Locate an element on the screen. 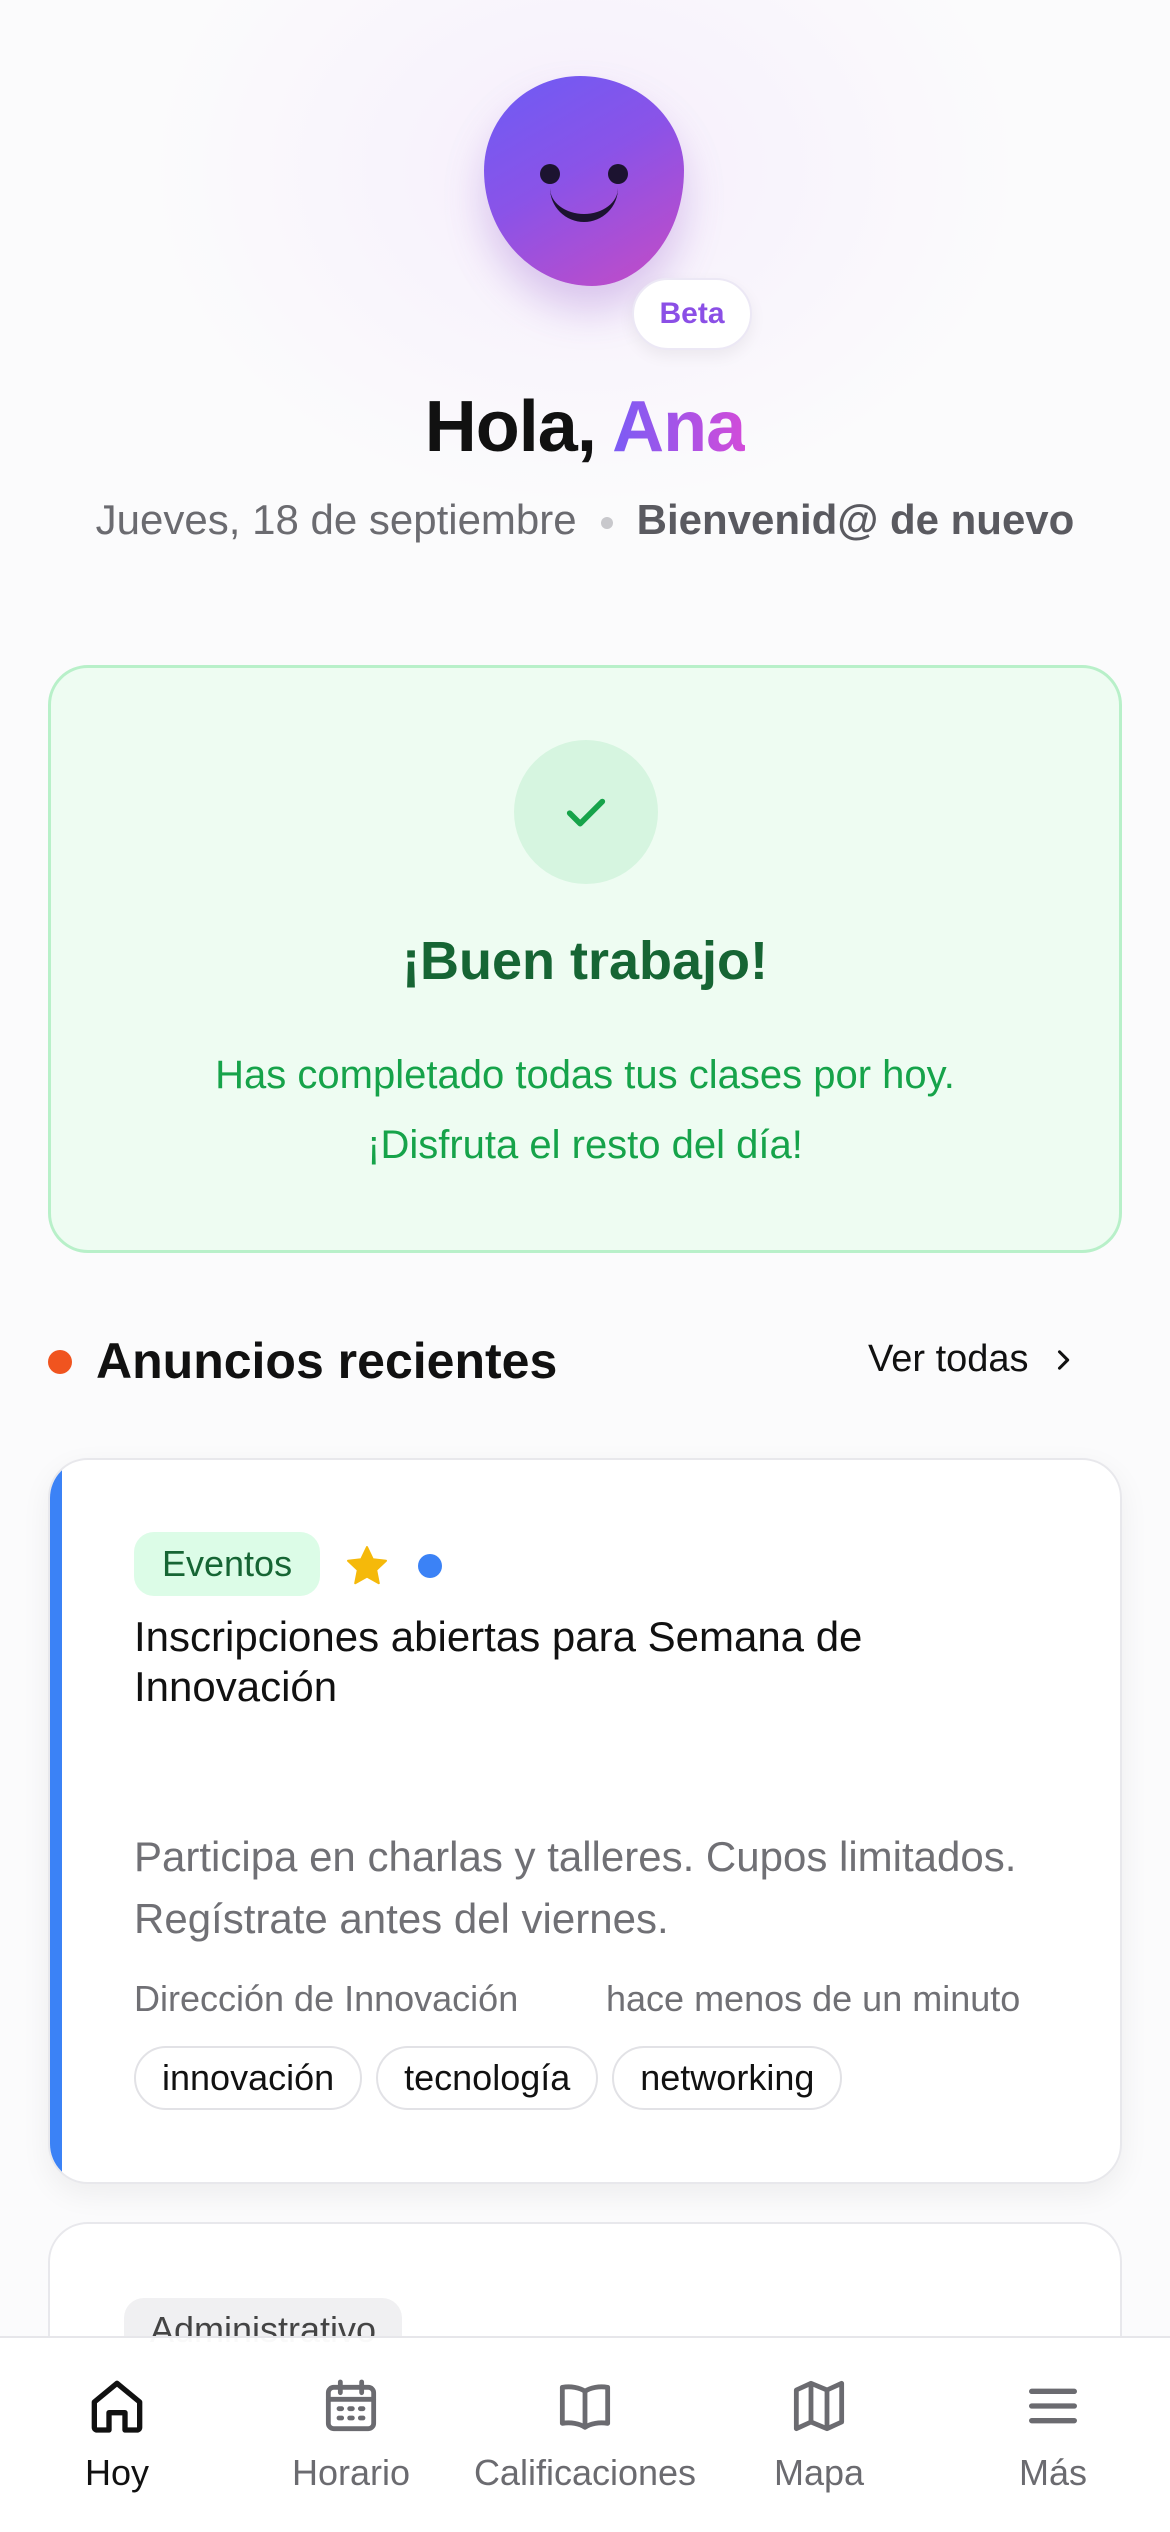  avatar-eye-right is located at coordinates (618, 174).